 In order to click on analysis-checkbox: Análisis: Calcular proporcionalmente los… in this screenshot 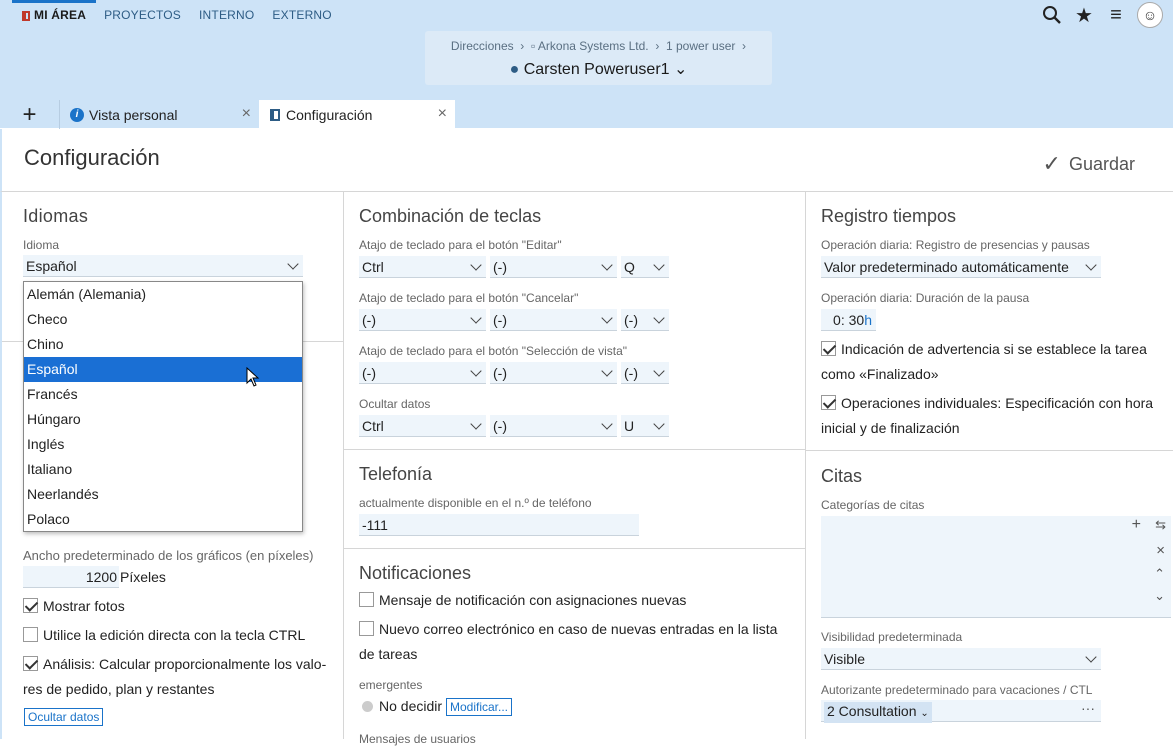, I will do `click(174, 664)`.